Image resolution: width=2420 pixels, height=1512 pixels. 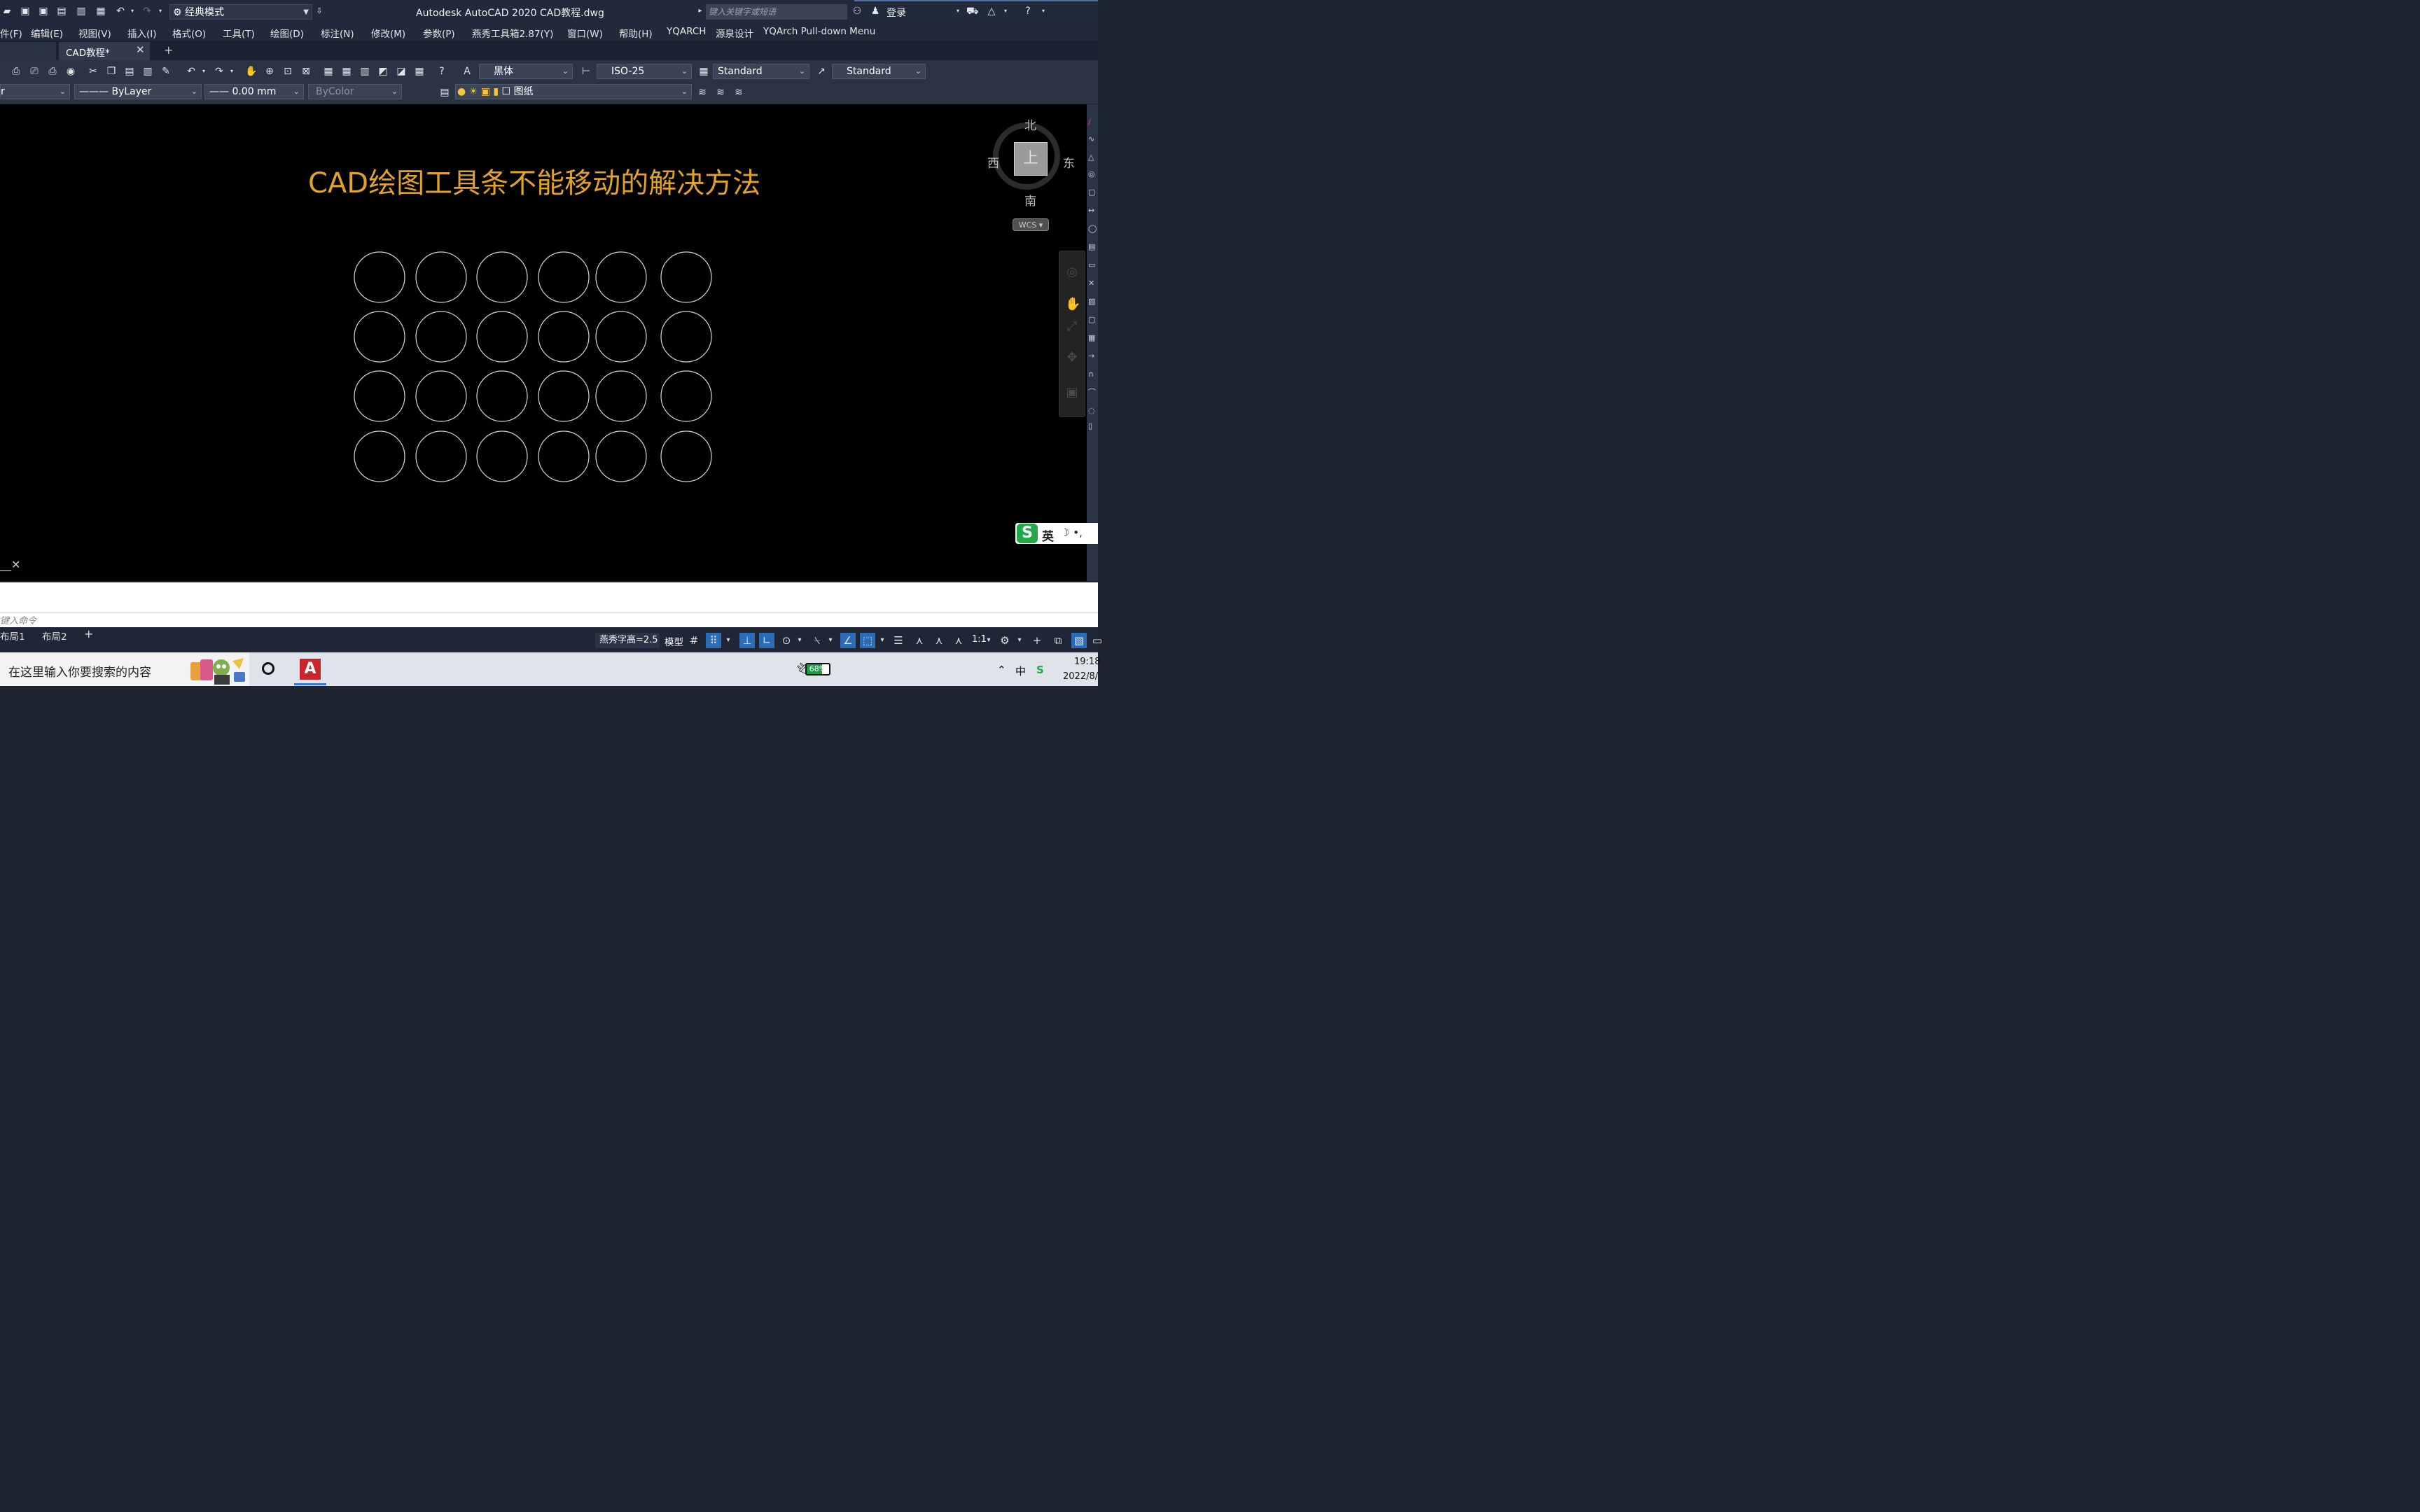 What do you see at coordinates (1092, 392) in the screenshot?
I see `revcloud-icon: ⌒` at bounding box center [1092, 392].